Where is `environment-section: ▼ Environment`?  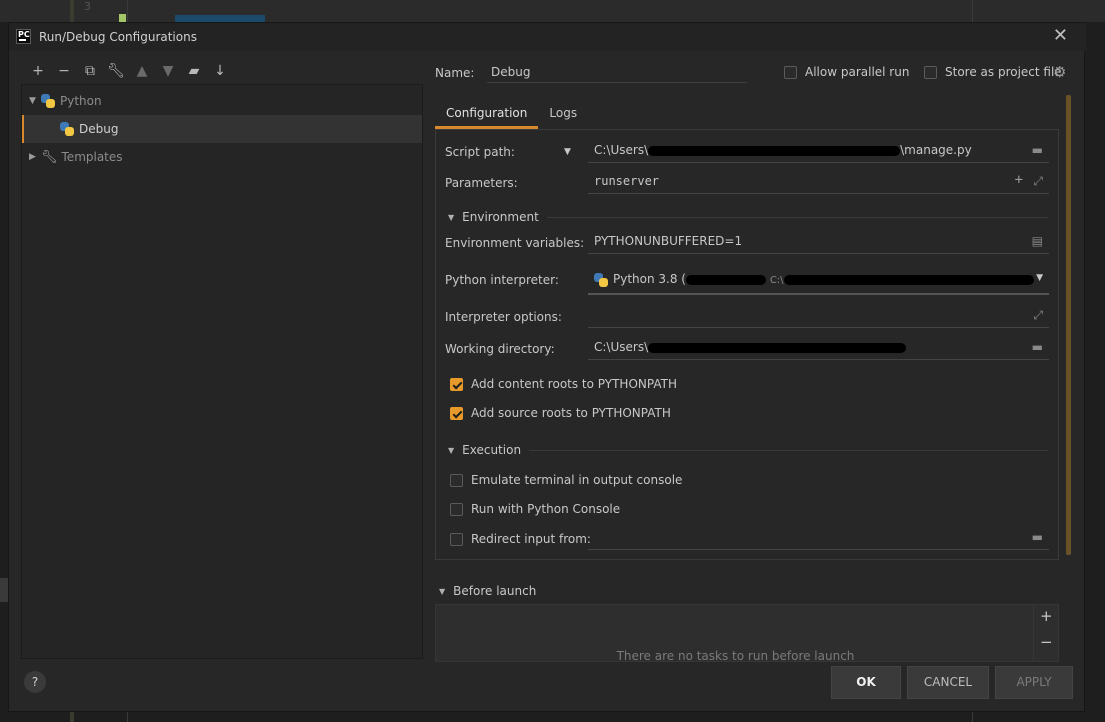
environment-section: ▼ Environment is located at coordinates (748, 217).